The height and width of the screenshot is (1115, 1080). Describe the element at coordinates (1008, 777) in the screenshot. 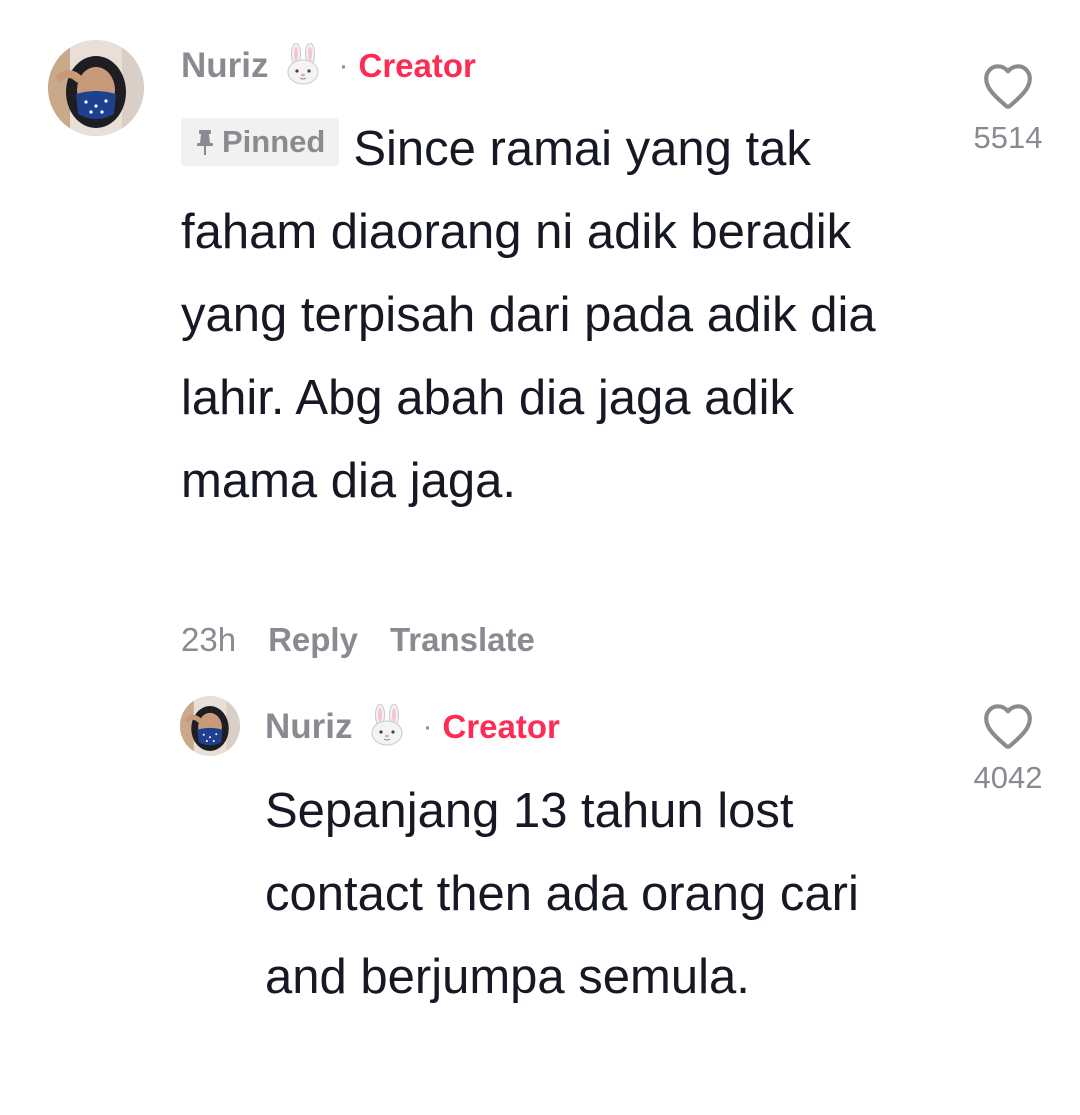

I see `like-count: 4042` at that location.